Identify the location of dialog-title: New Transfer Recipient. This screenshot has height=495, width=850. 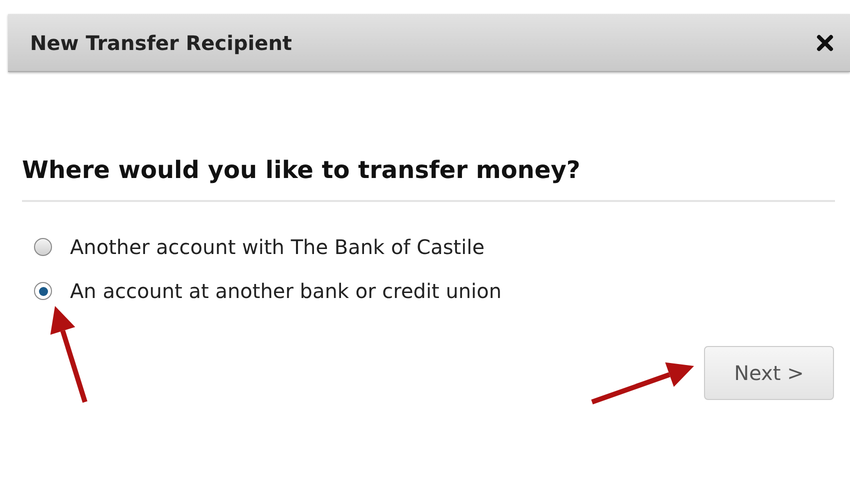
(161, 43).